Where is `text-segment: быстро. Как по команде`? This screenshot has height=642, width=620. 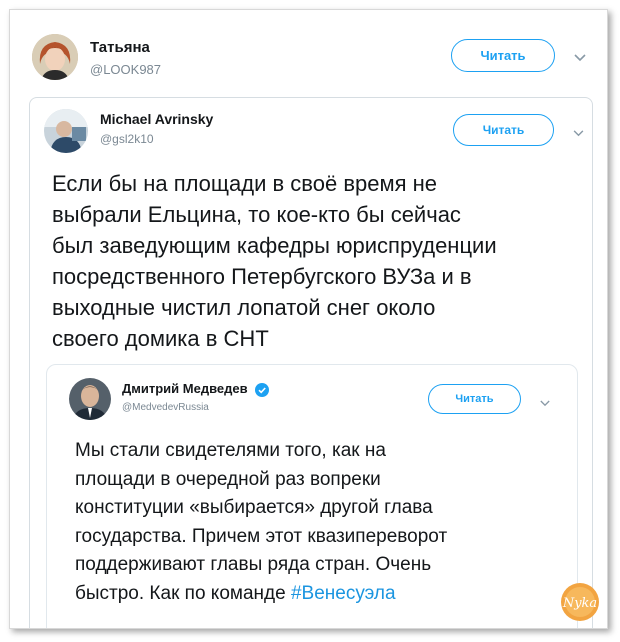 text-segment: быстро. Как по команде is located at coordinates (183, 593).